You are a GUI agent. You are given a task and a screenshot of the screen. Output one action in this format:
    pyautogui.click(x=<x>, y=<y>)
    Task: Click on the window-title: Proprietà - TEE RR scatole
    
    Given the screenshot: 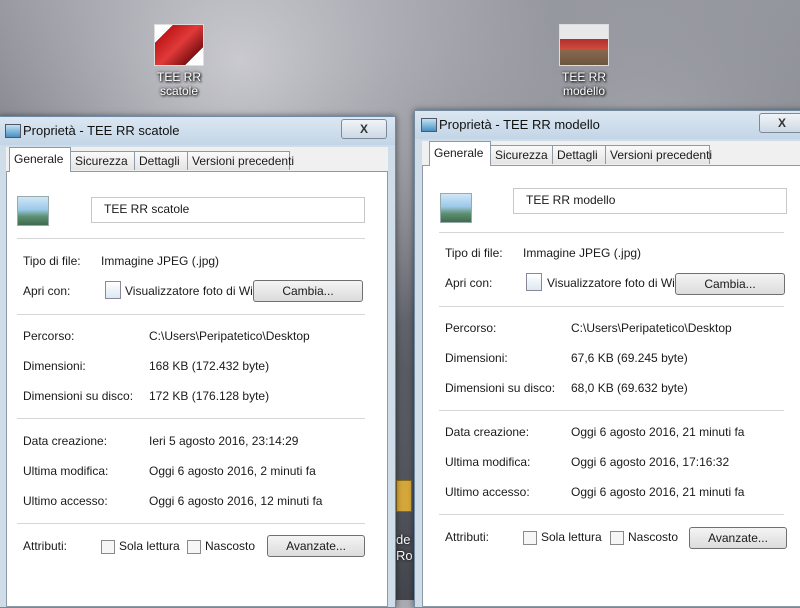 What is the action you would take?
    pyautogui.click(x=101, y=130)
    